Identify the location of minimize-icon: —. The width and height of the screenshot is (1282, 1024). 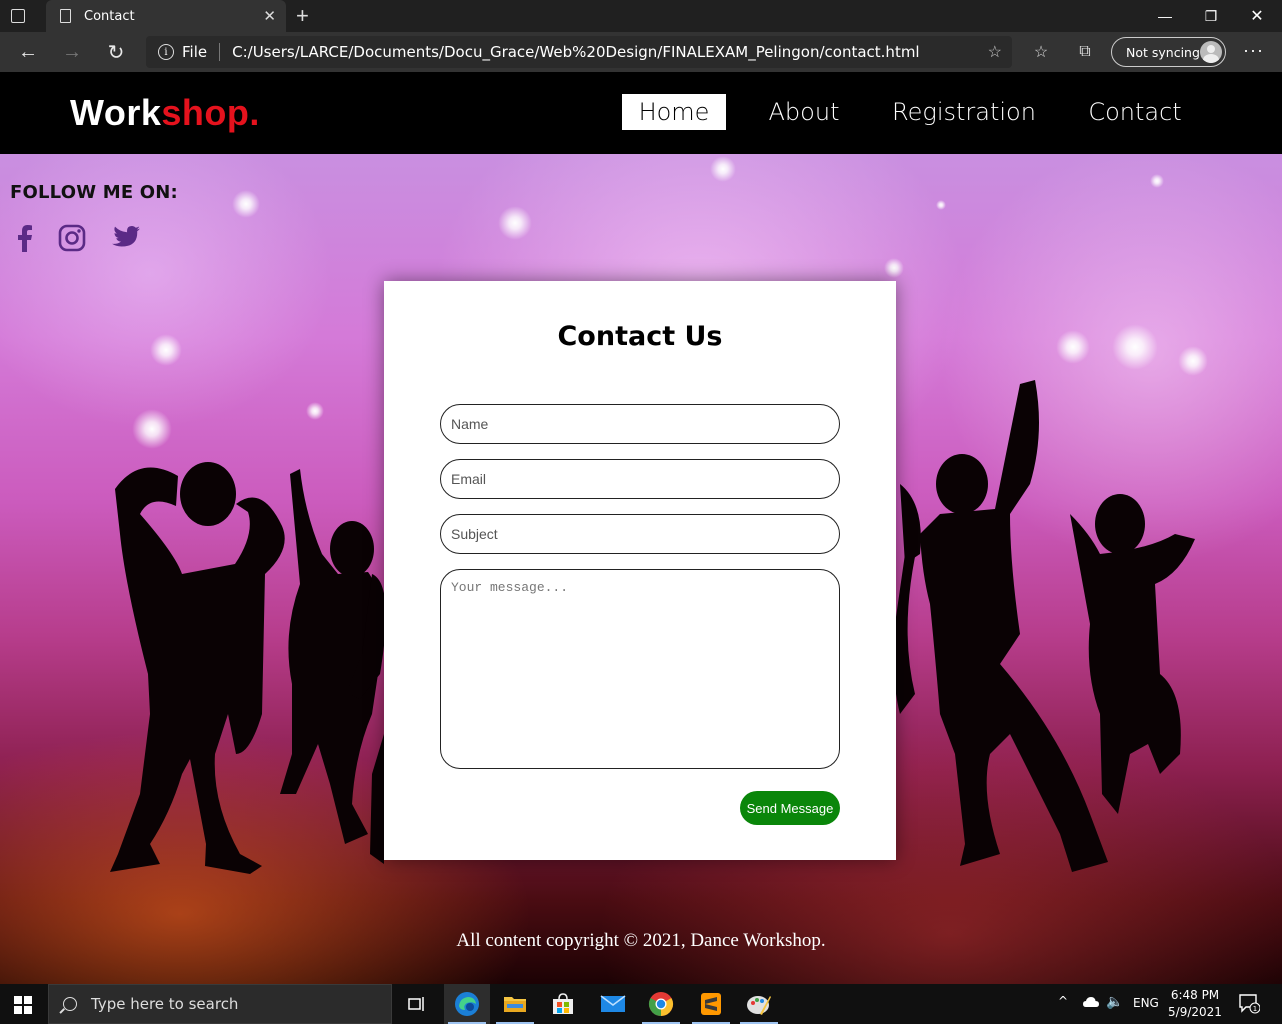
(1165, 16).